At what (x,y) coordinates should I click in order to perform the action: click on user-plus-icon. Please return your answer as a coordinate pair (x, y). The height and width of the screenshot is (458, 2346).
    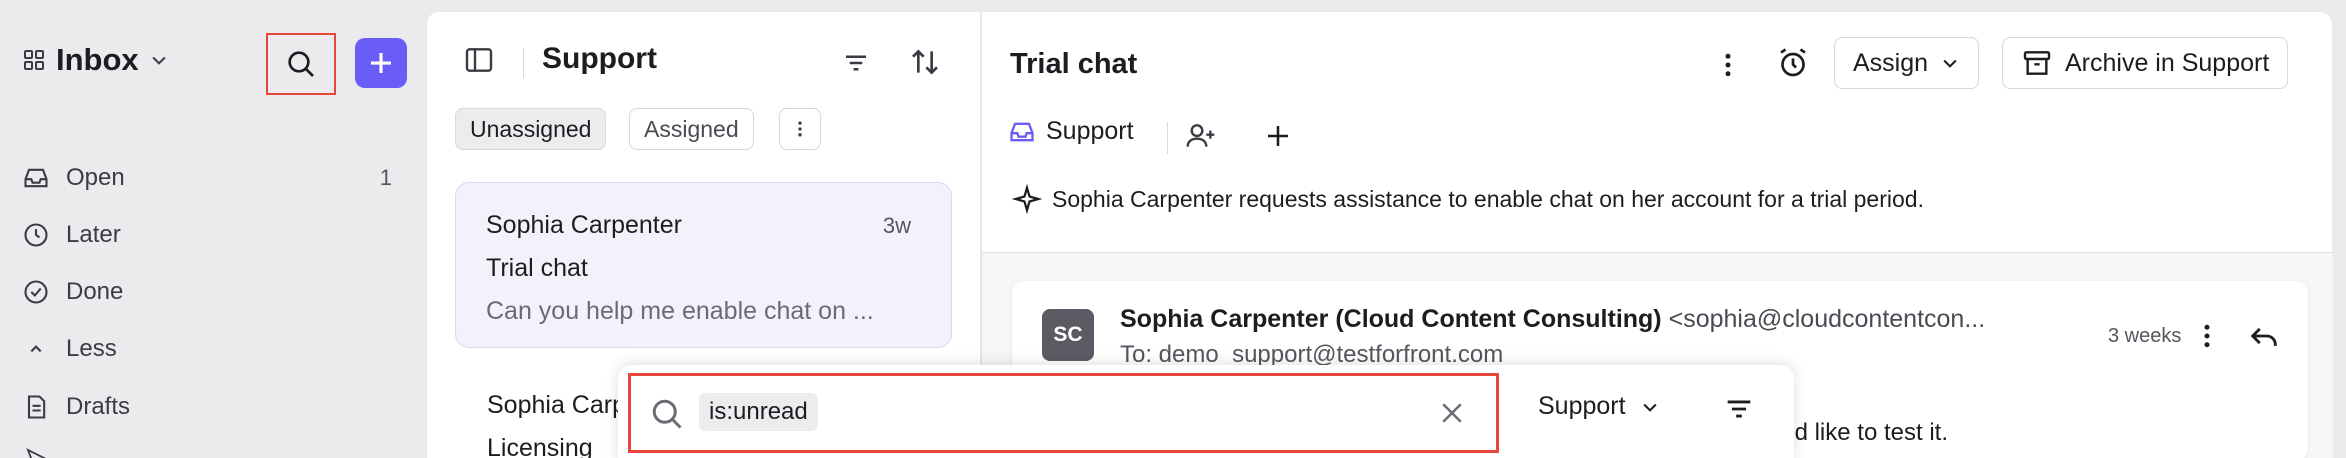
    Looking at the image, I should click on (1201, 136).